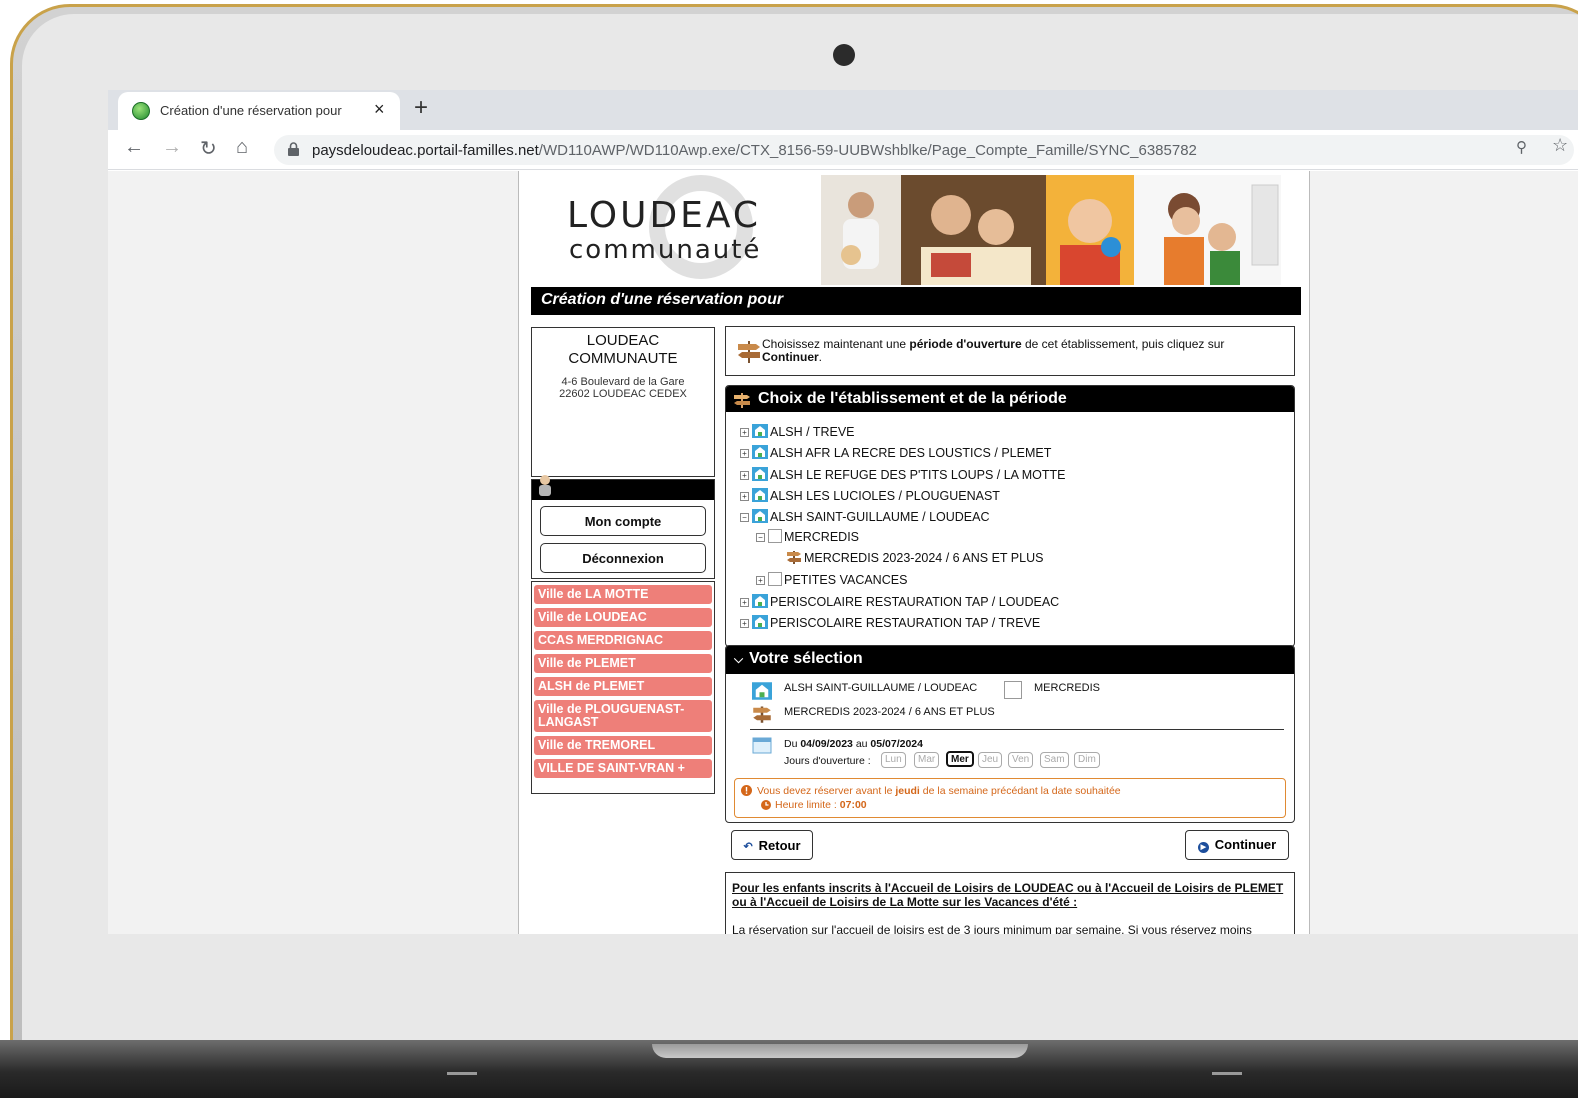  I want to click on close-tab-icon: ×, so click(379, 109).